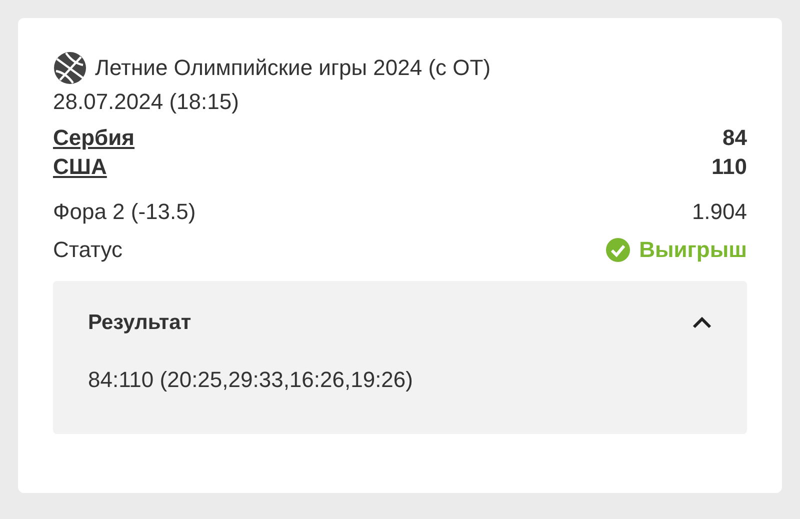 This screenshot has height=519, width=800. I want to click on result-title: Результат, so click(140, 323).